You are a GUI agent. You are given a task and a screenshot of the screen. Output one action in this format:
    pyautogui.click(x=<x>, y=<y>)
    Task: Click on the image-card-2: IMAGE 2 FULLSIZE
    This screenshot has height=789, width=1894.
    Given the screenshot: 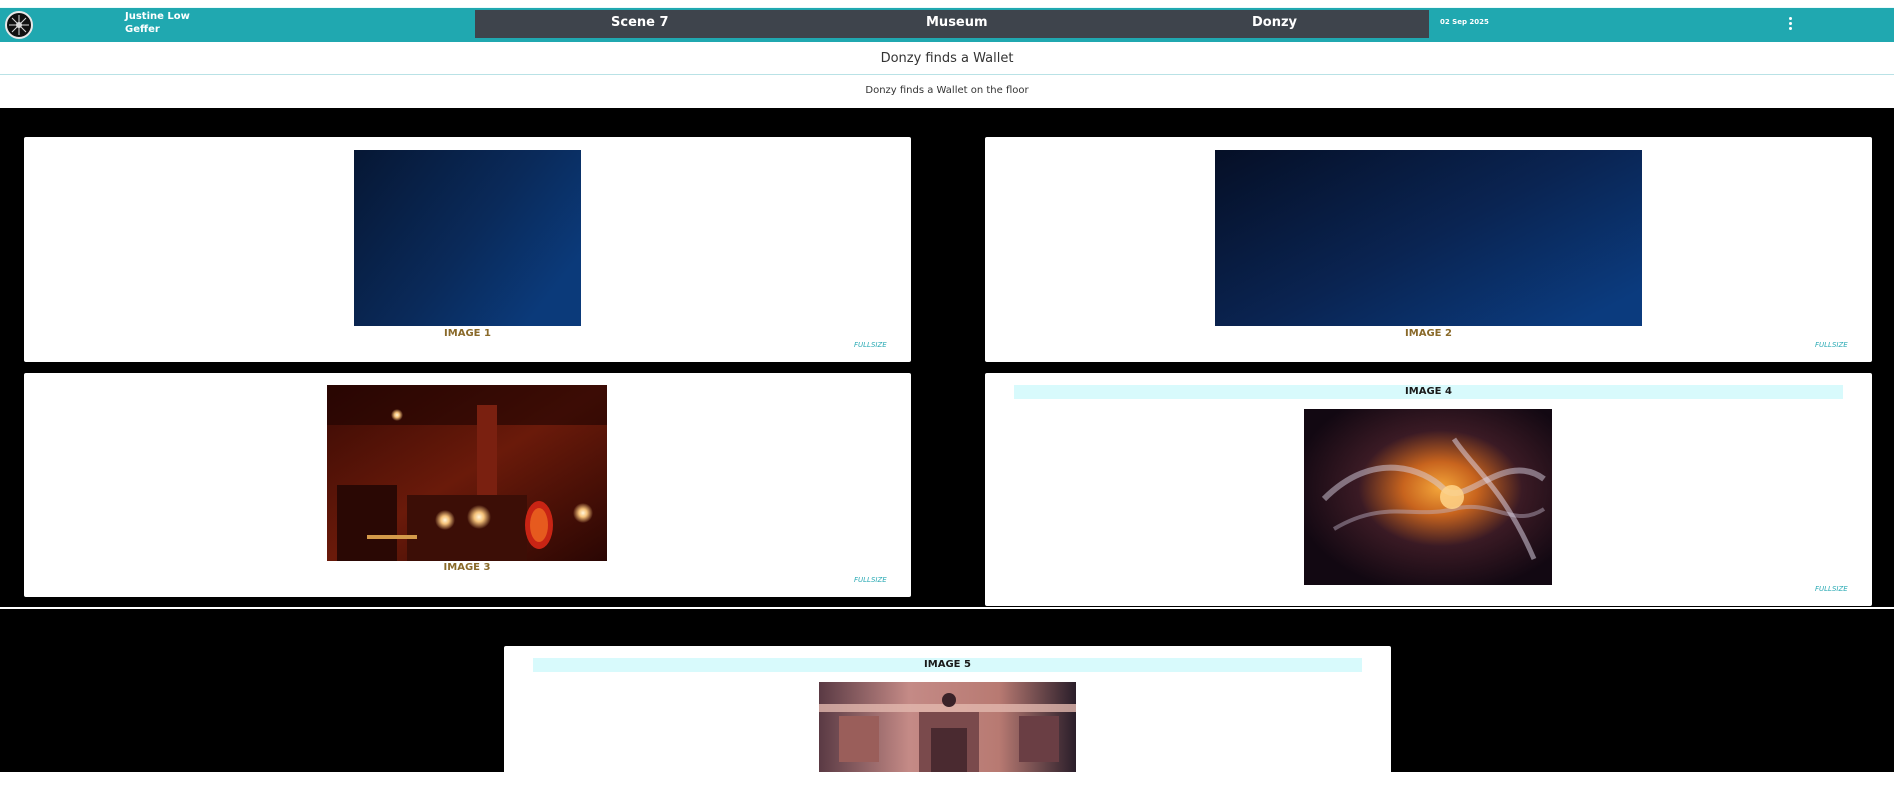 What is the action you would take?
    pyautogui.click(x=1428, y=249)
    